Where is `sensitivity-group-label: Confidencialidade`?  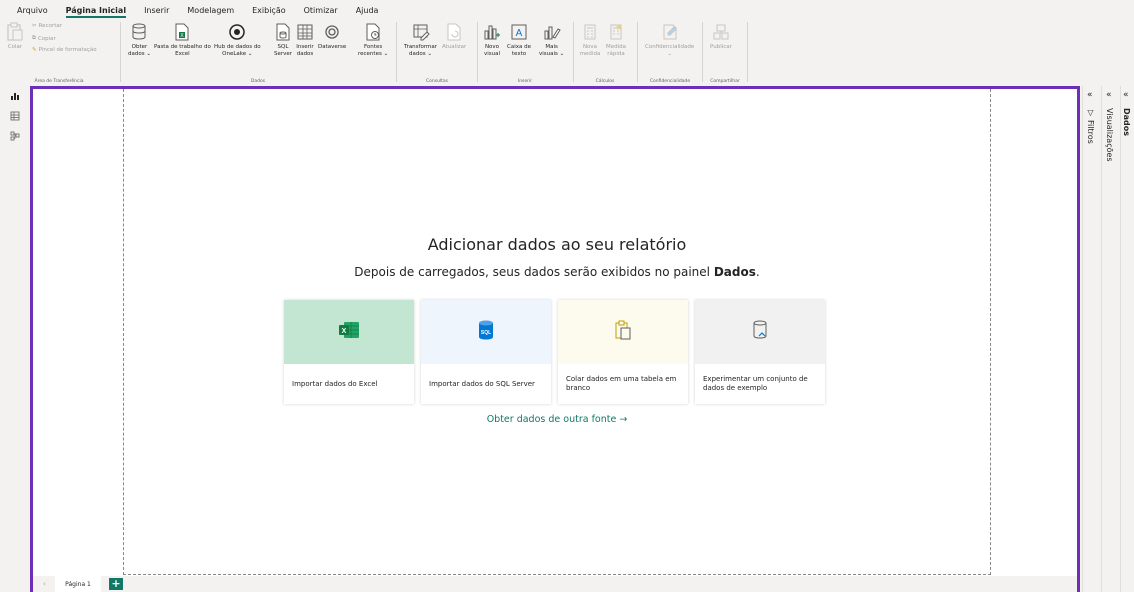
sensitivity-group-label: Confidencialidade is located at coordinates (670, 81).